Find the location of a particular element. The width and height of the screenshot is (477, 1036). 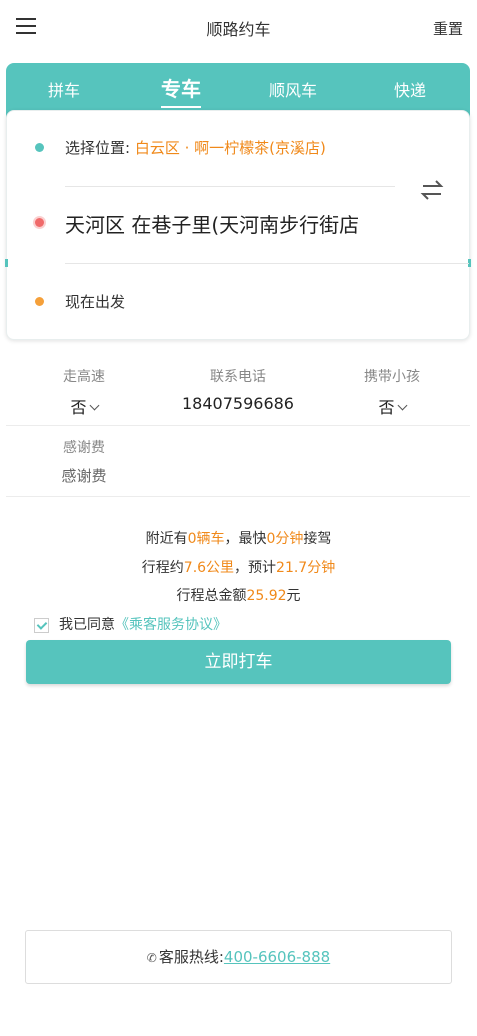

header: 顺路约车 重置 is located at coordinates (238, 29).